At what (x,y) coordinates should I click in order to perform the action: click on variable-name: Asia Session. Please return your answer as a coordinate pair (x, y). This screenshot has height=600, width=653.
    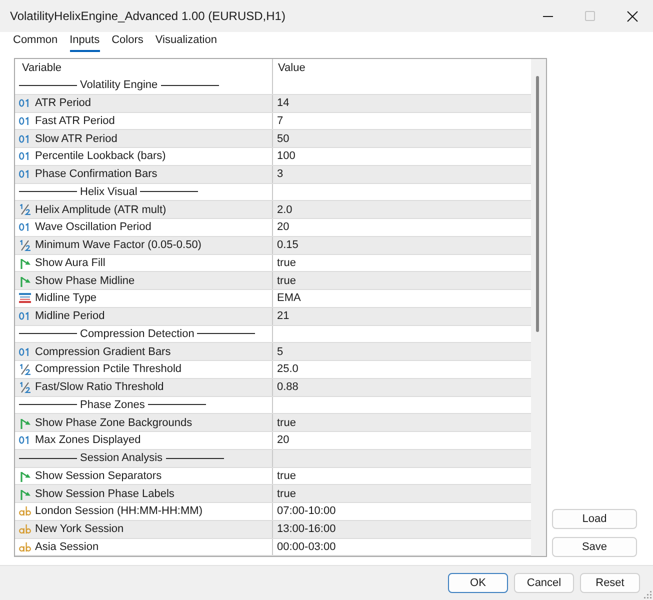
    Looking at the image, I should click on (67, 546).